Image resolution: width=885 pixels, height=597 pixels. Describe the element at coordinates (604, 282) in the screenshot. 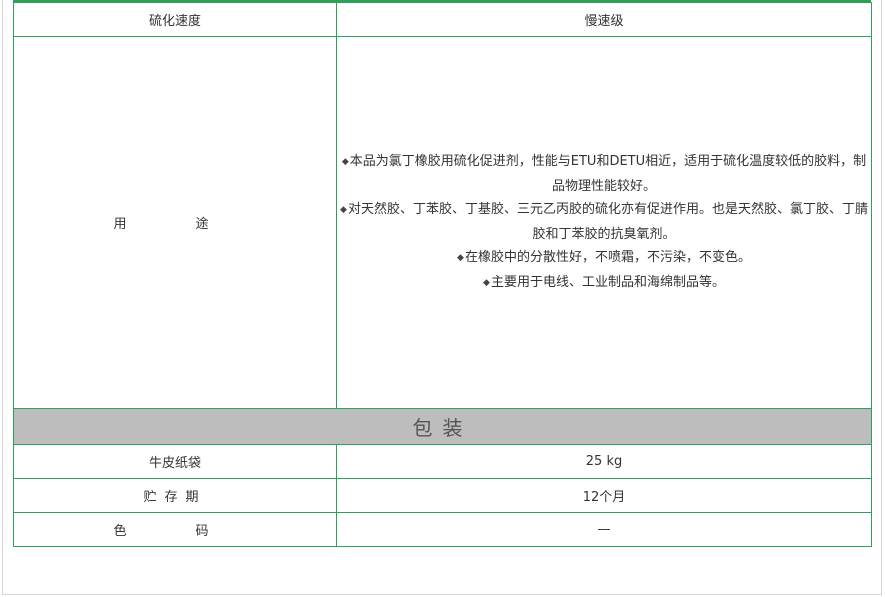

I see `usage-item: ◆主要用于电线、工业制品和海绵制品等。` at that location.